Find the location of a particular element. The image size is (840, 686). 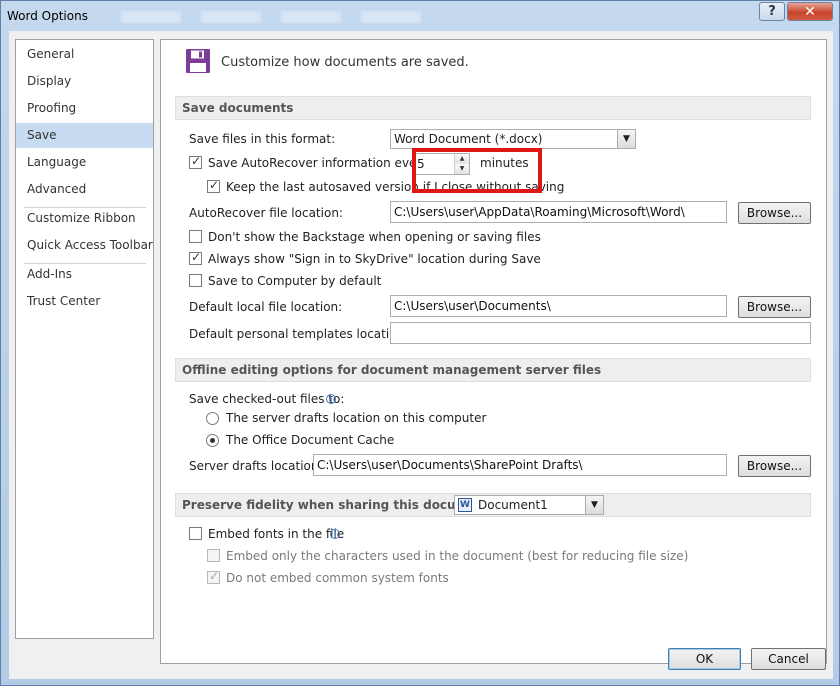

save-format-dropdown: Word Document (*.docx) ▼ is located at coordinates (513, 139).